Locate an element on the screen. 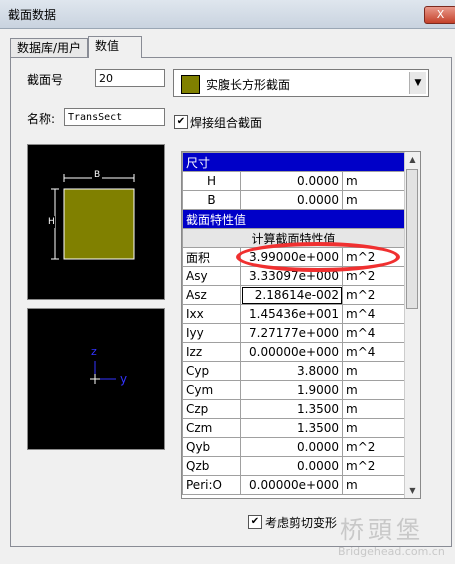 The height and width of the screenshot is (564, 455). axes-drawing is located at coordinates (103, 372).